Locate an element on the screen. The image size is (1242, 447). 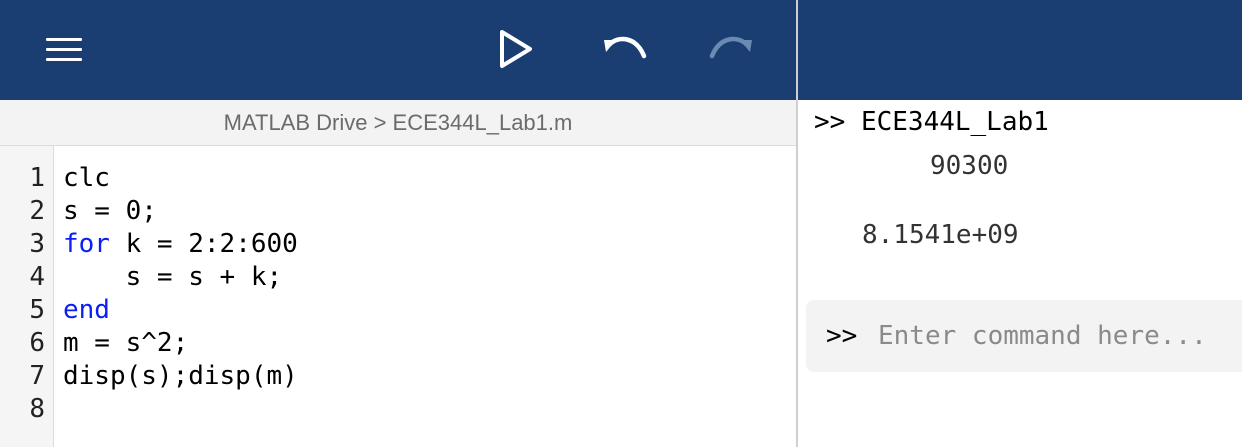
line-number: 7 is located at coordinates (37, 376).